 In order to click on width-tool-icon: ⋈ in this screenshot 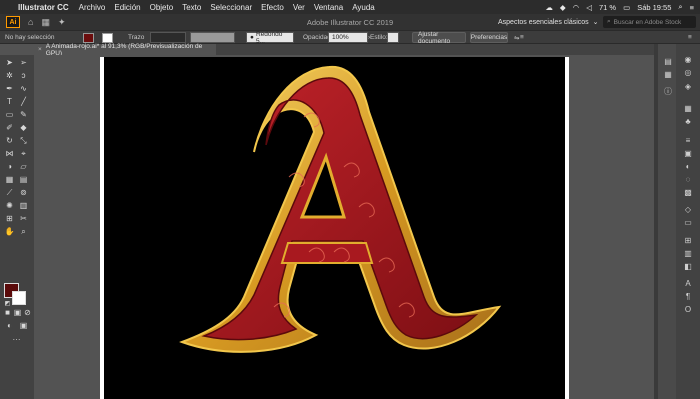, I will do `click(9, 154)`.